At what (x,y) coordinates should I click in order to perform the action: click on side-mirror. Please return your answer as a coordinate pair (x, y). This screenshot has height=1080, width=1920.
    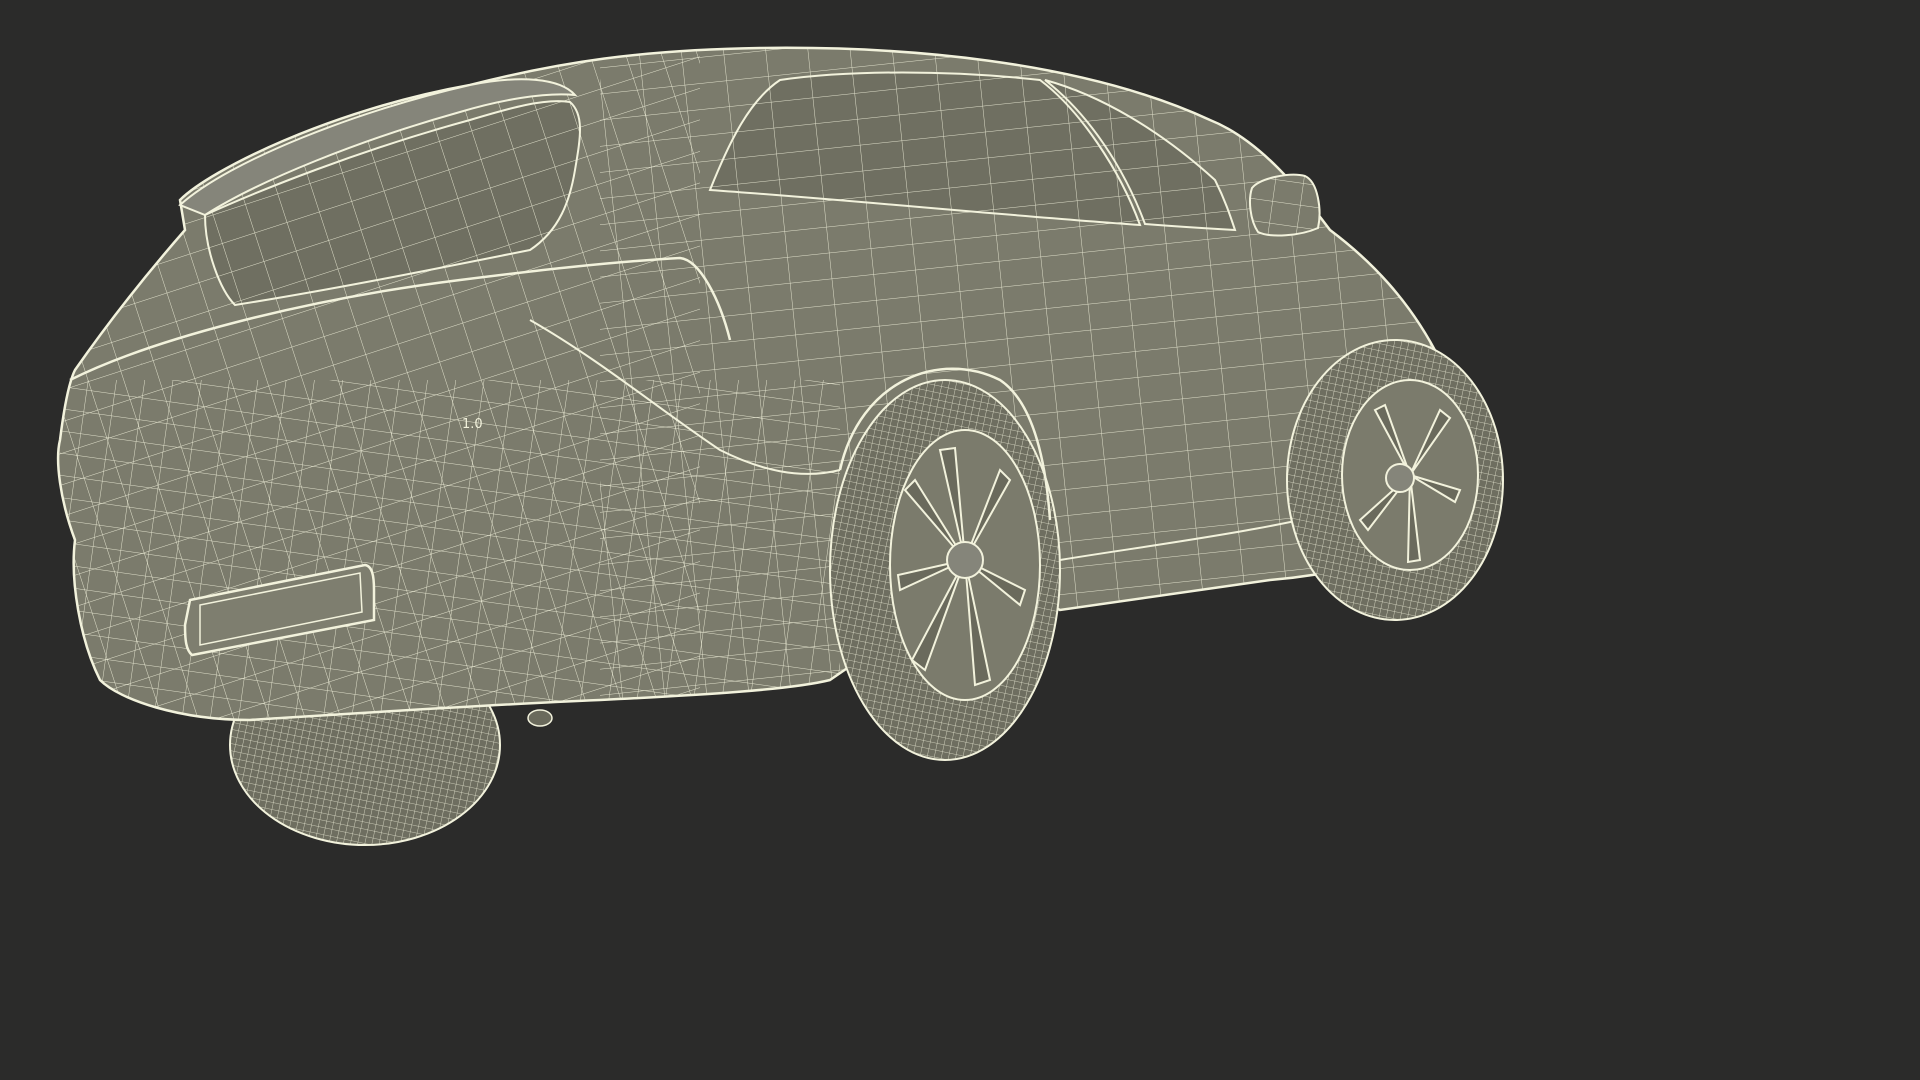
    Looking at the image, I should click on (1285, 205).